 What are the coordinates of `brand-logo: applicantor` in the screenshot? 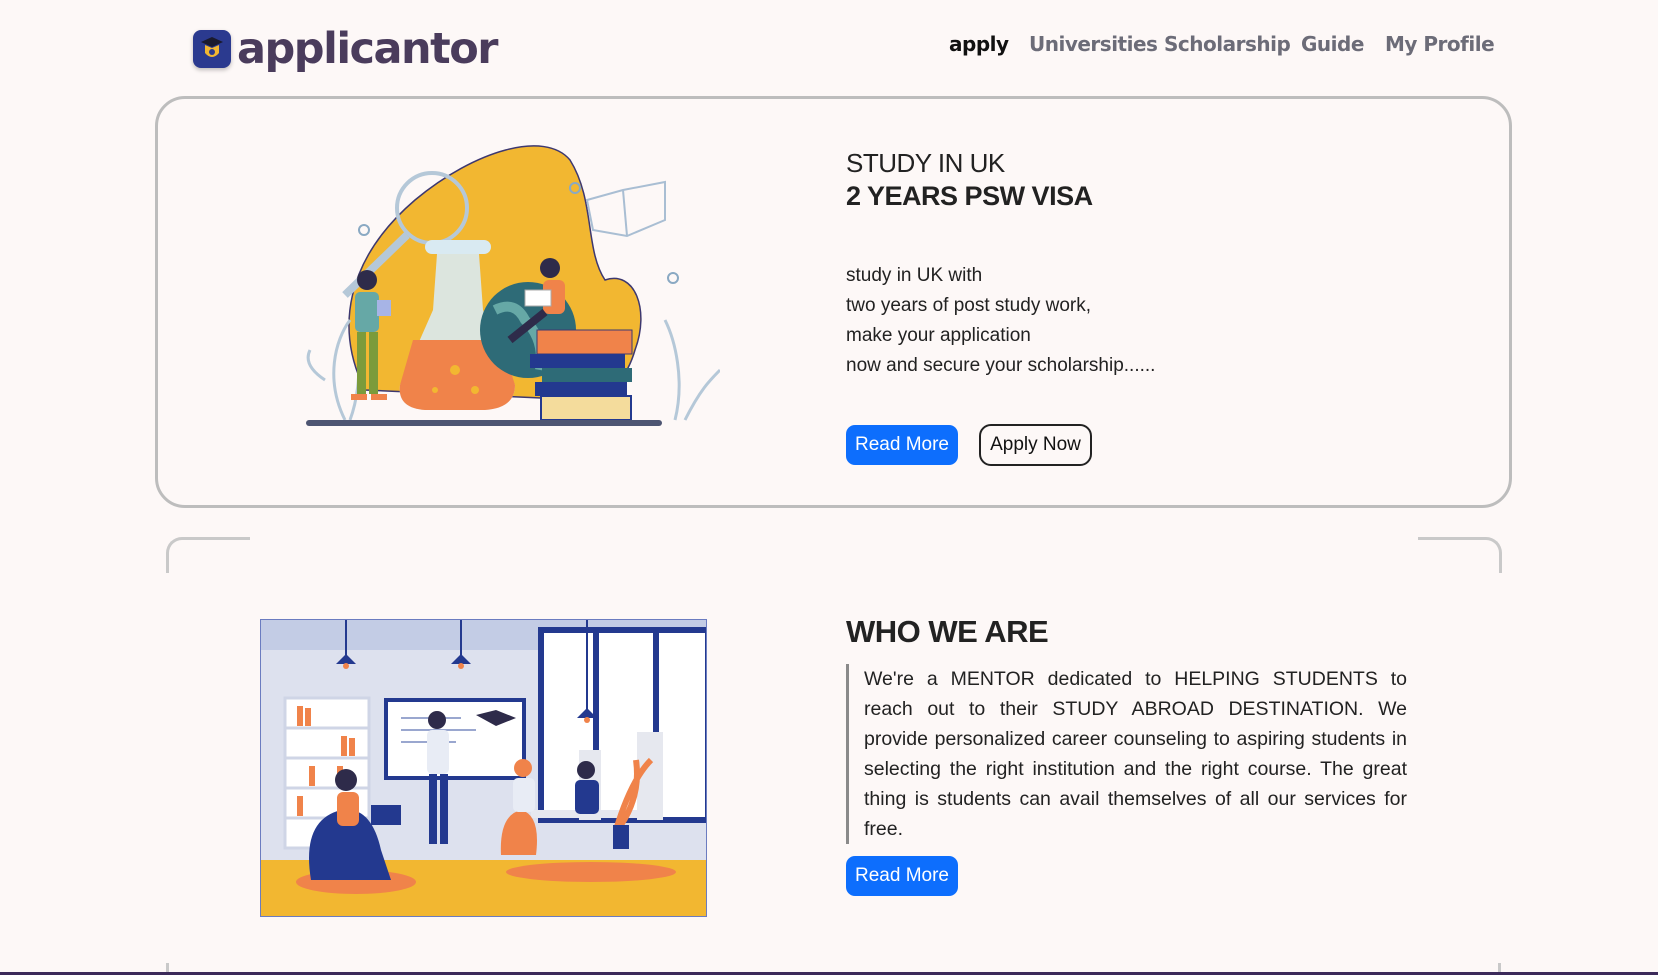 It's located at (345, 49).